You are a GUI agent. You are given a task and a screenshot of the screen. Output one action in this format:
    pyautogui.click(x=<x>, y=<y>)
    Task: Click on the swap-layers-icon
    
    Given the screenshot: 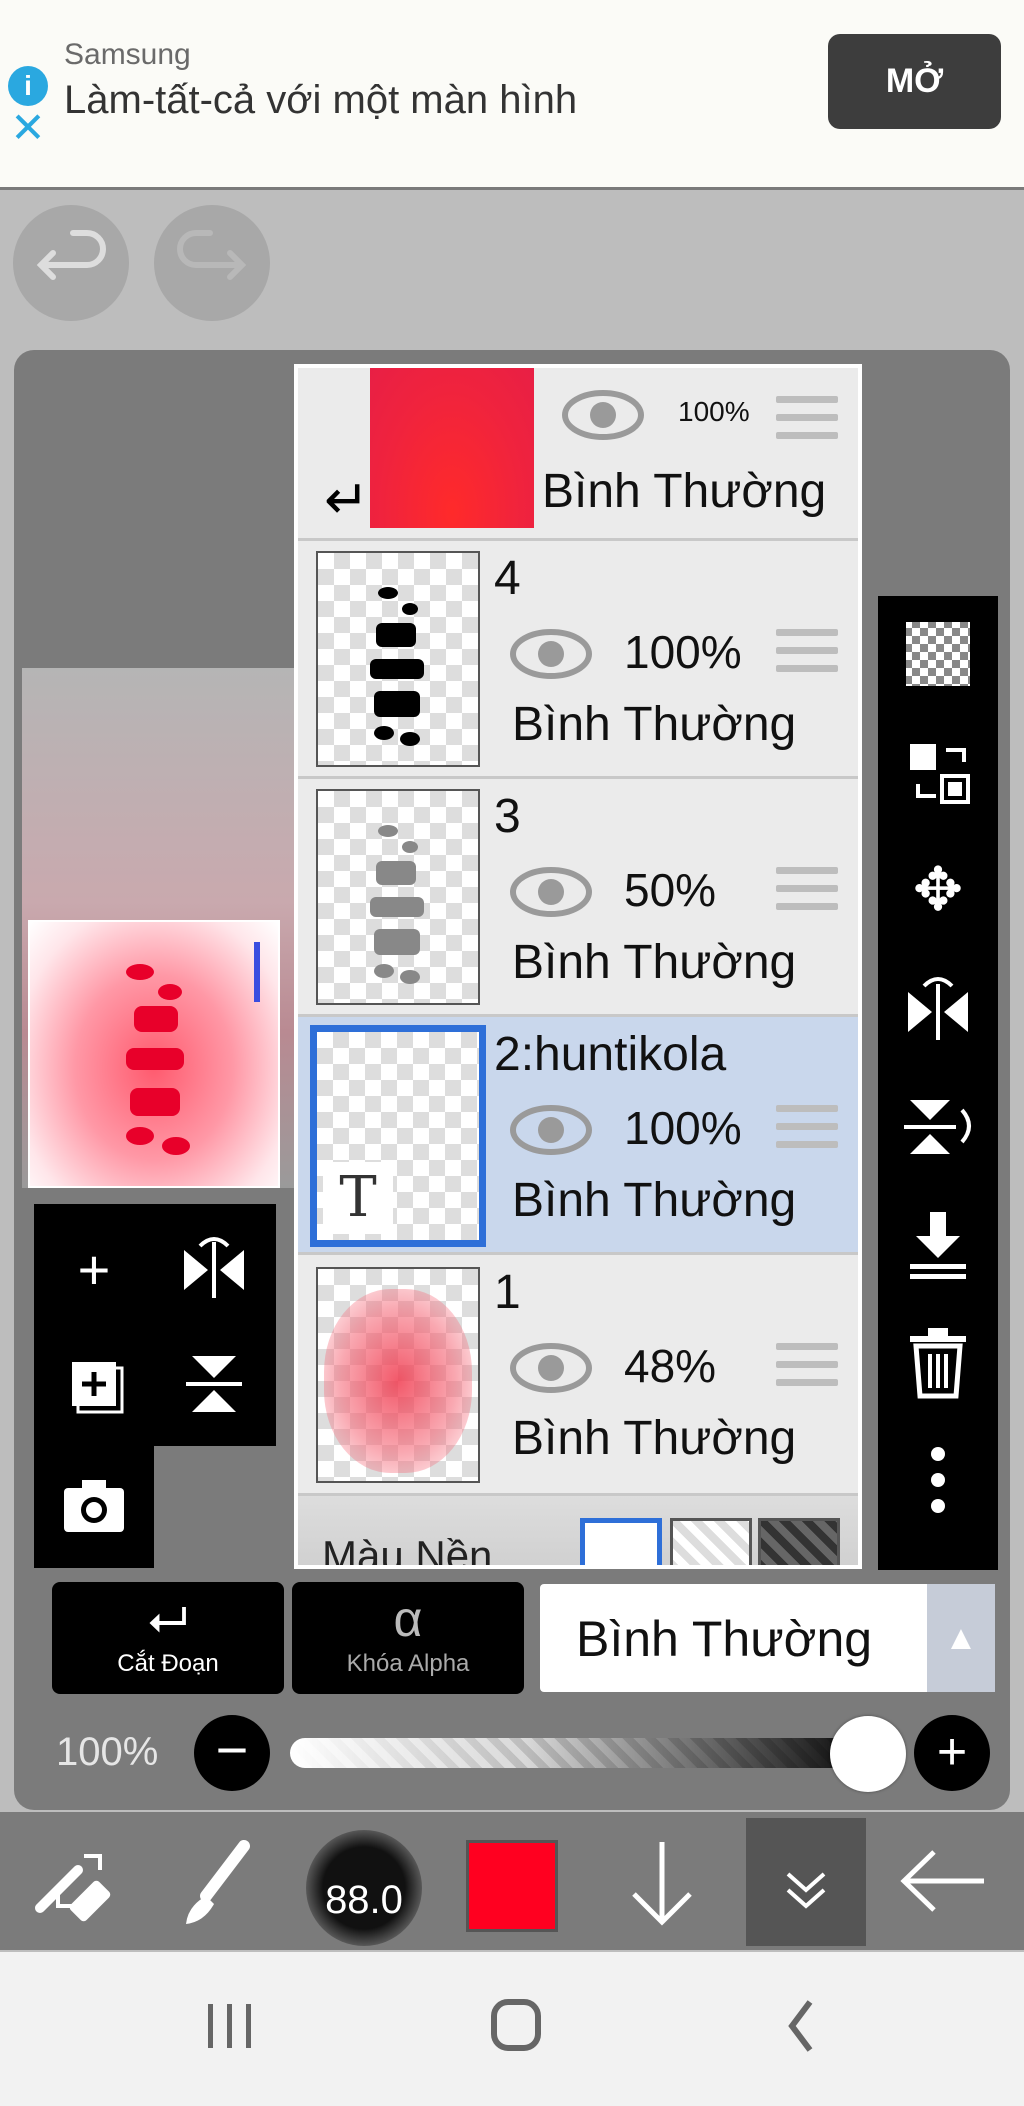 What is the action you would take?
    pyautogui.click(x=938, y=772)
    